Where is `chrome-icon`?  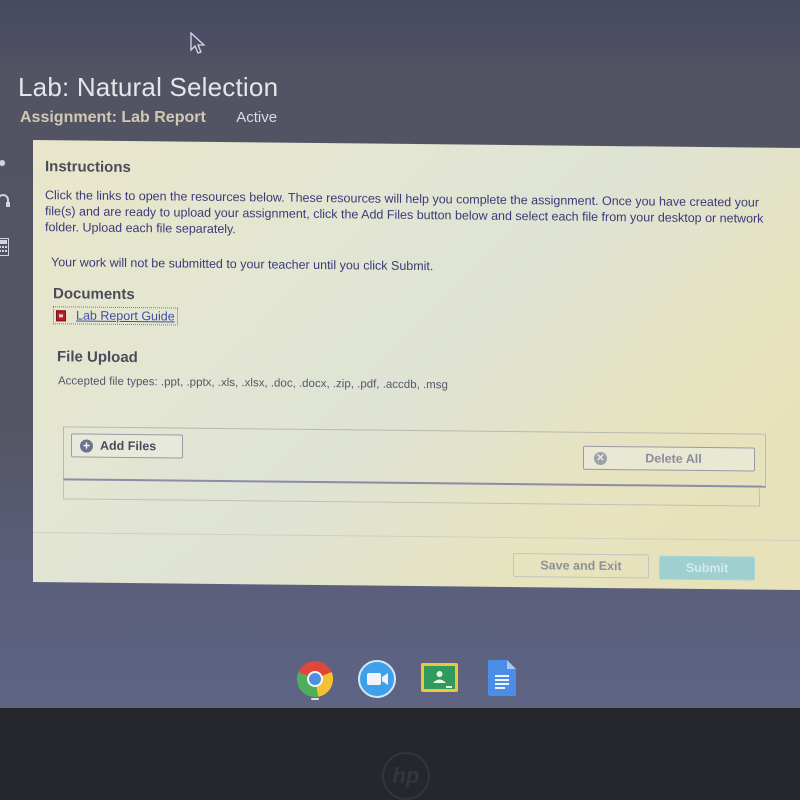
chrome-icon is located at coordinates (315, 679).